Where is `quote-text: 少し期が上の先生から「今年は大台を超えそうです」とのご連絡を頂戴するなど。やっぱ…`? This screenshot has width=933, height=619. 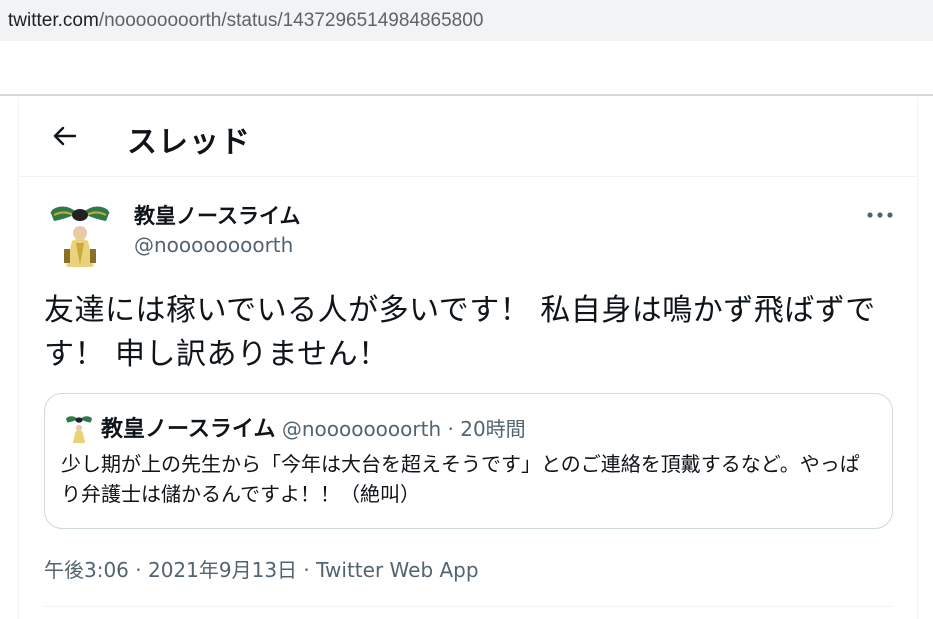 quote-text: 少し期が上の先生から「今年は大台を超えそうです」とのご連絡を頂戴するなど。やっぱ… is located at coordinates (460, 479).